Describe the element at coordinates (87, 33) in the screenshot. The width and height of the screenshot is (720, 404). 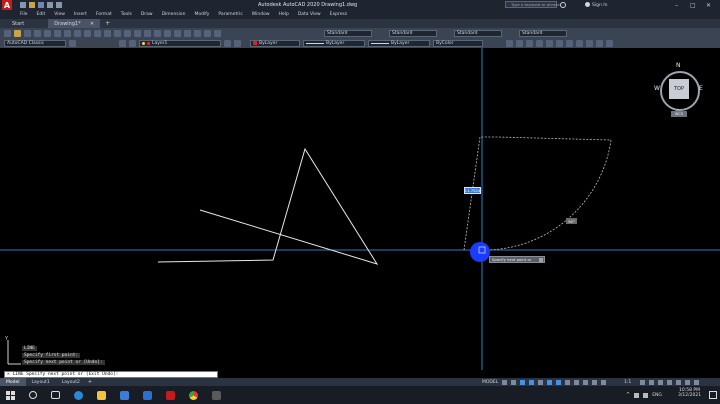
I see `paste-icon` at that location.